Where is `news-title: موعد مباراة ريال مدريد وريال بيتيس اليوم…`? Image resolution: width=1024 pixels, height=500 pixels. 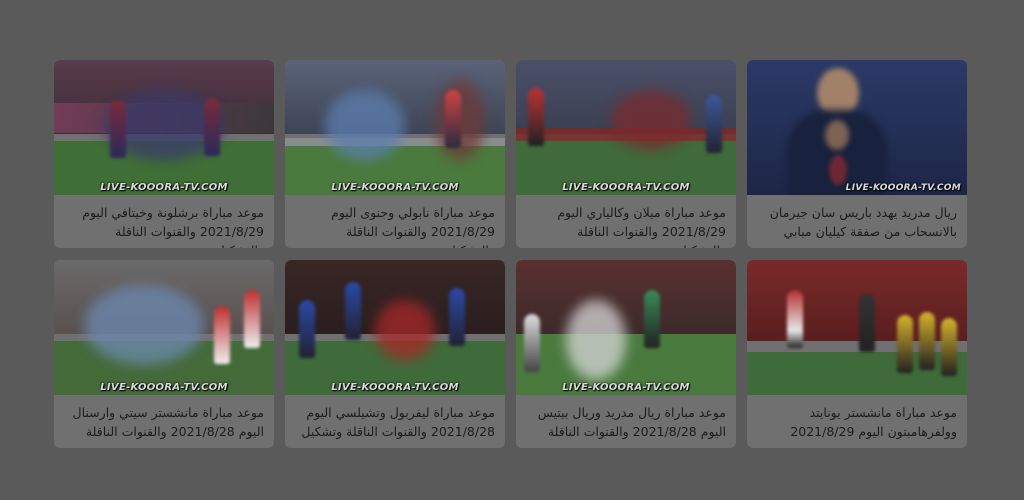
news-title: موعد مباراة ريال مدريد وريال بيتيس اليوم… is located at coordinates (626, 418).